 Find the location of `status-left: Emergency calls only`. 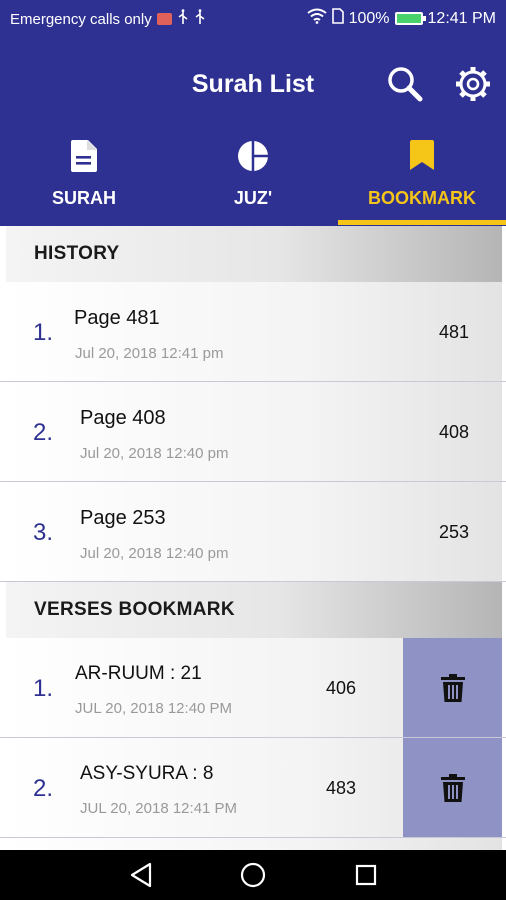

status-left: Emergency calls only is located at coordinates (108, 19).